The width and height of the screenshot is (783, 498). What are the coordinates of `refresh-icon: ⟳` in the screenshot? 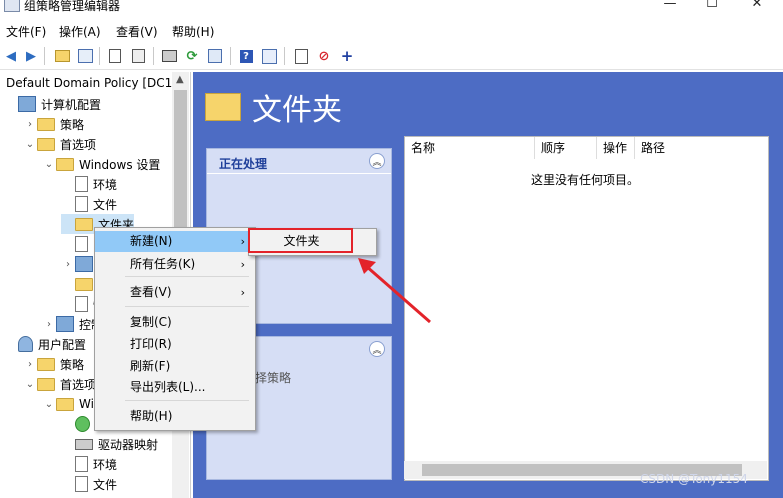 It's located at (192, 56).